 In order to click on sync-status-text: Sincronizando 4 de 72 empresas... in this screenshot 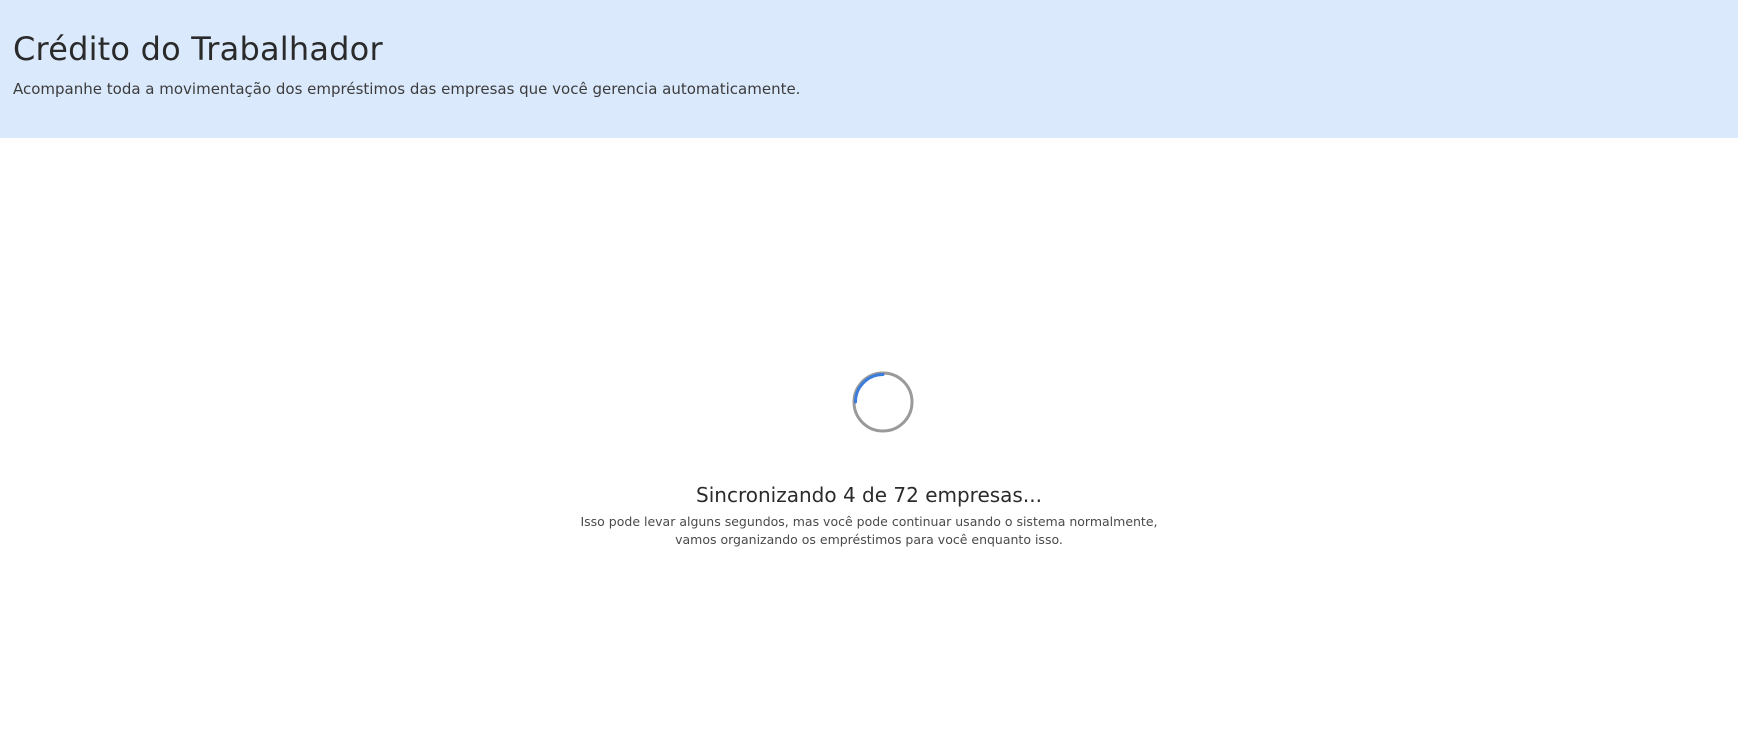, I will do `click(869, 495)`.